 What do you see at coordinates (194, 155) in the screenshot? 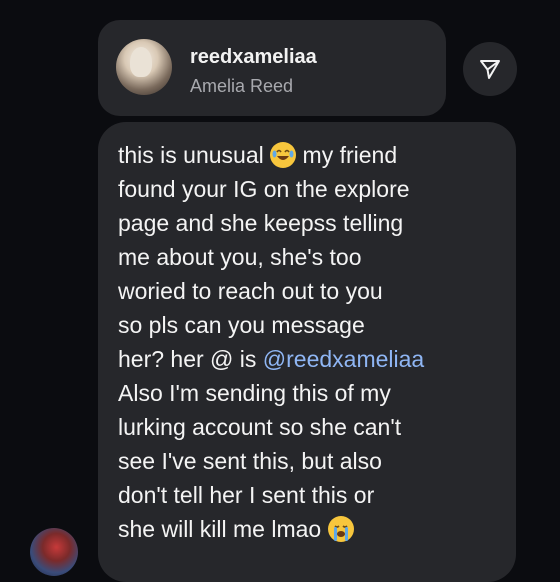
I see `message-text-part: this is unusual` at bounding box center [194, 155].